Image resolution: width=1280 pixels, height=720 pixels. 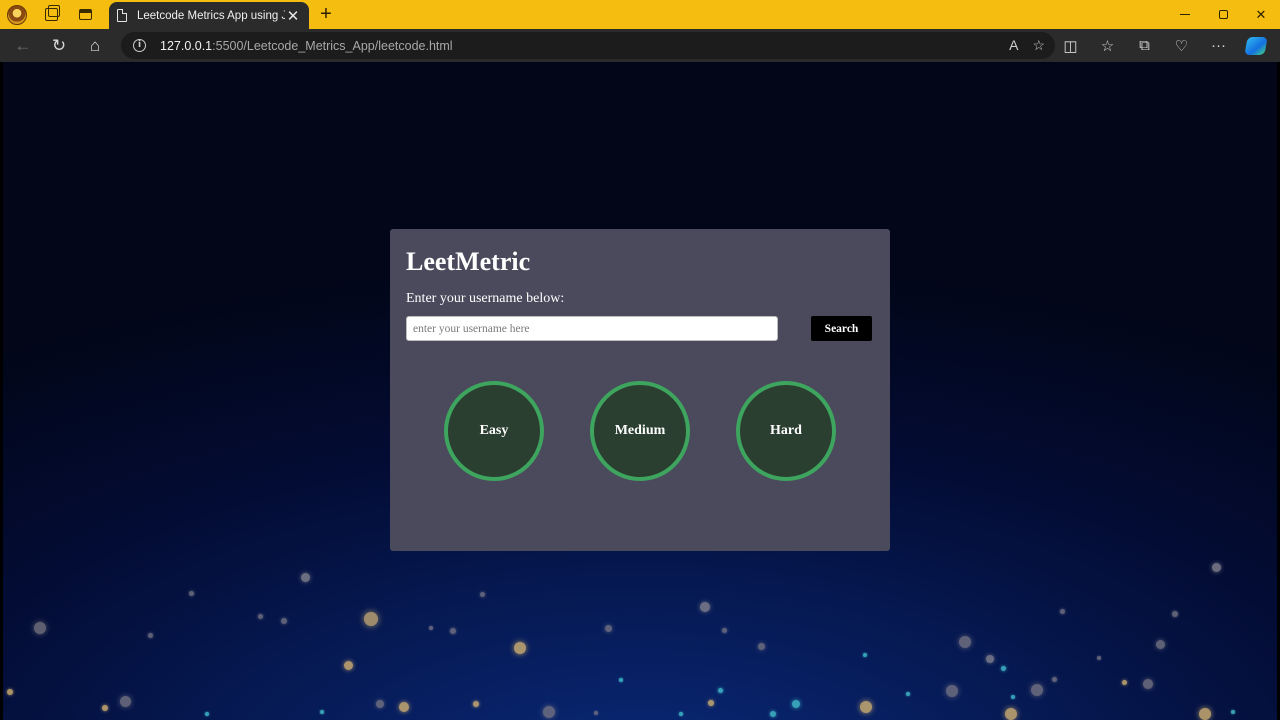 What do you see at coordinates (1038, 45) in the screenshot?
I see `add-favorite-icon: ☆` at bounding box center [1038, 45].